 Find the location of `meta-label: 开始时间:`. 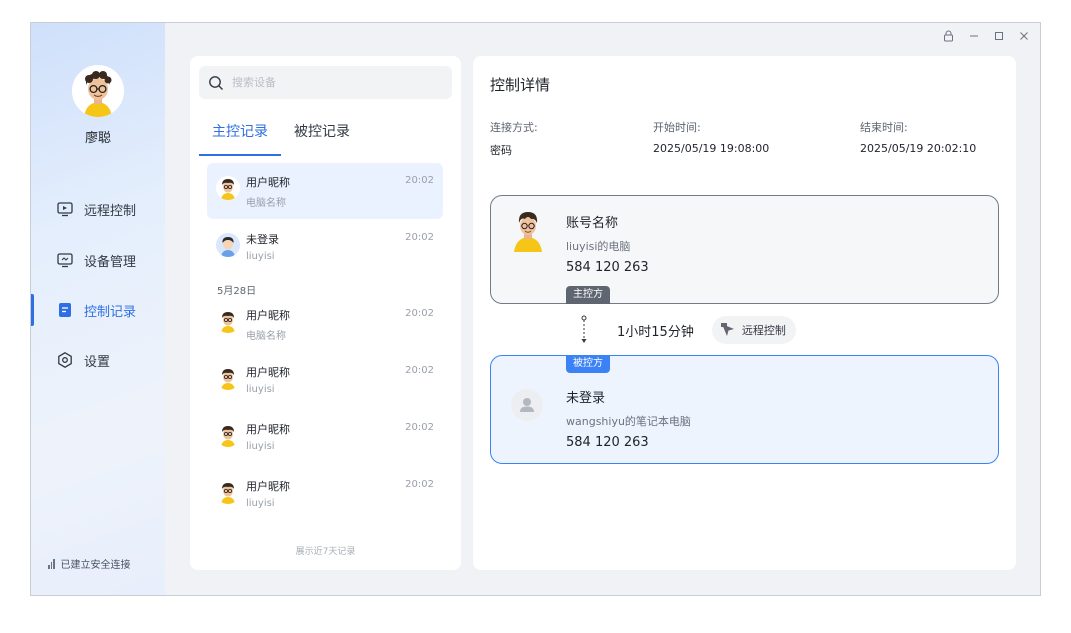

meta-label: 开始时间: is located at coordinates (677, 127).